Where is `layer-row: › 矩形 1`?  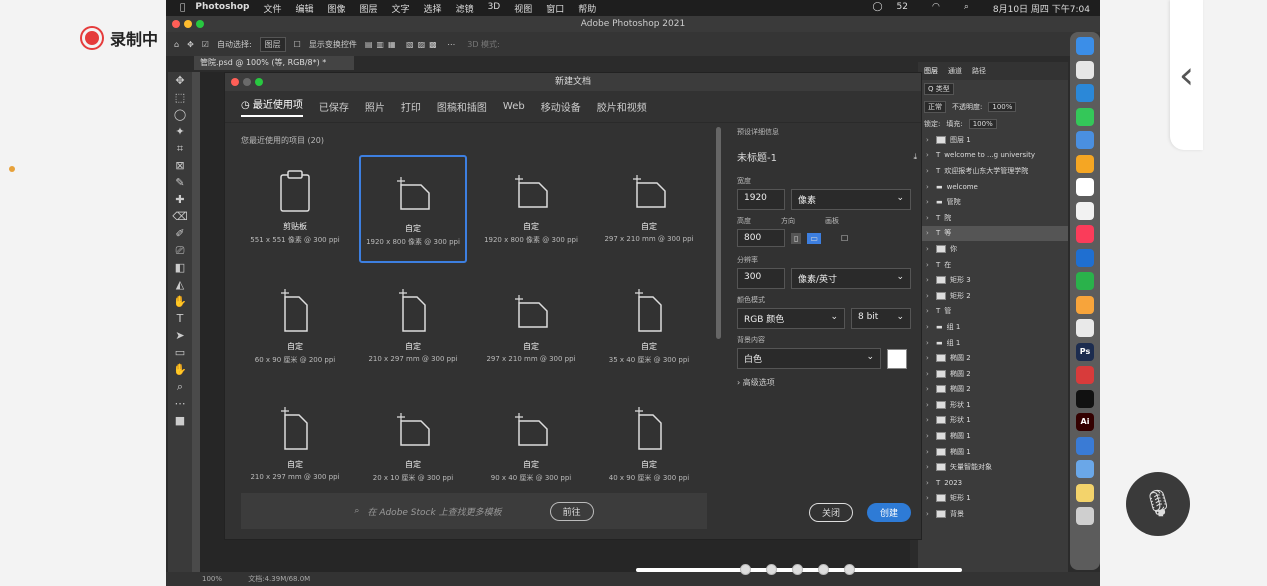 layer-row: › 矩形 1 is located at coordinates (993, 499).